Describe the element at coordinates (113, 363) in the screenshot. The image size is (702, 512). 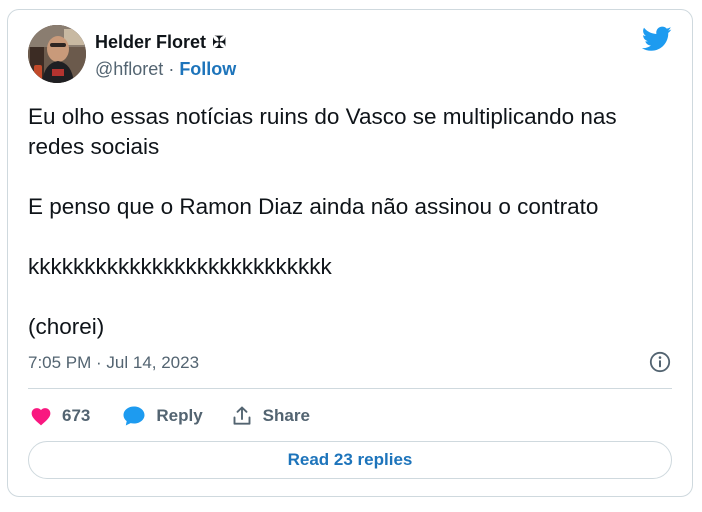
I see `tweet-timestamp: 7:05 PM · Jul 14, 2023` at that location.